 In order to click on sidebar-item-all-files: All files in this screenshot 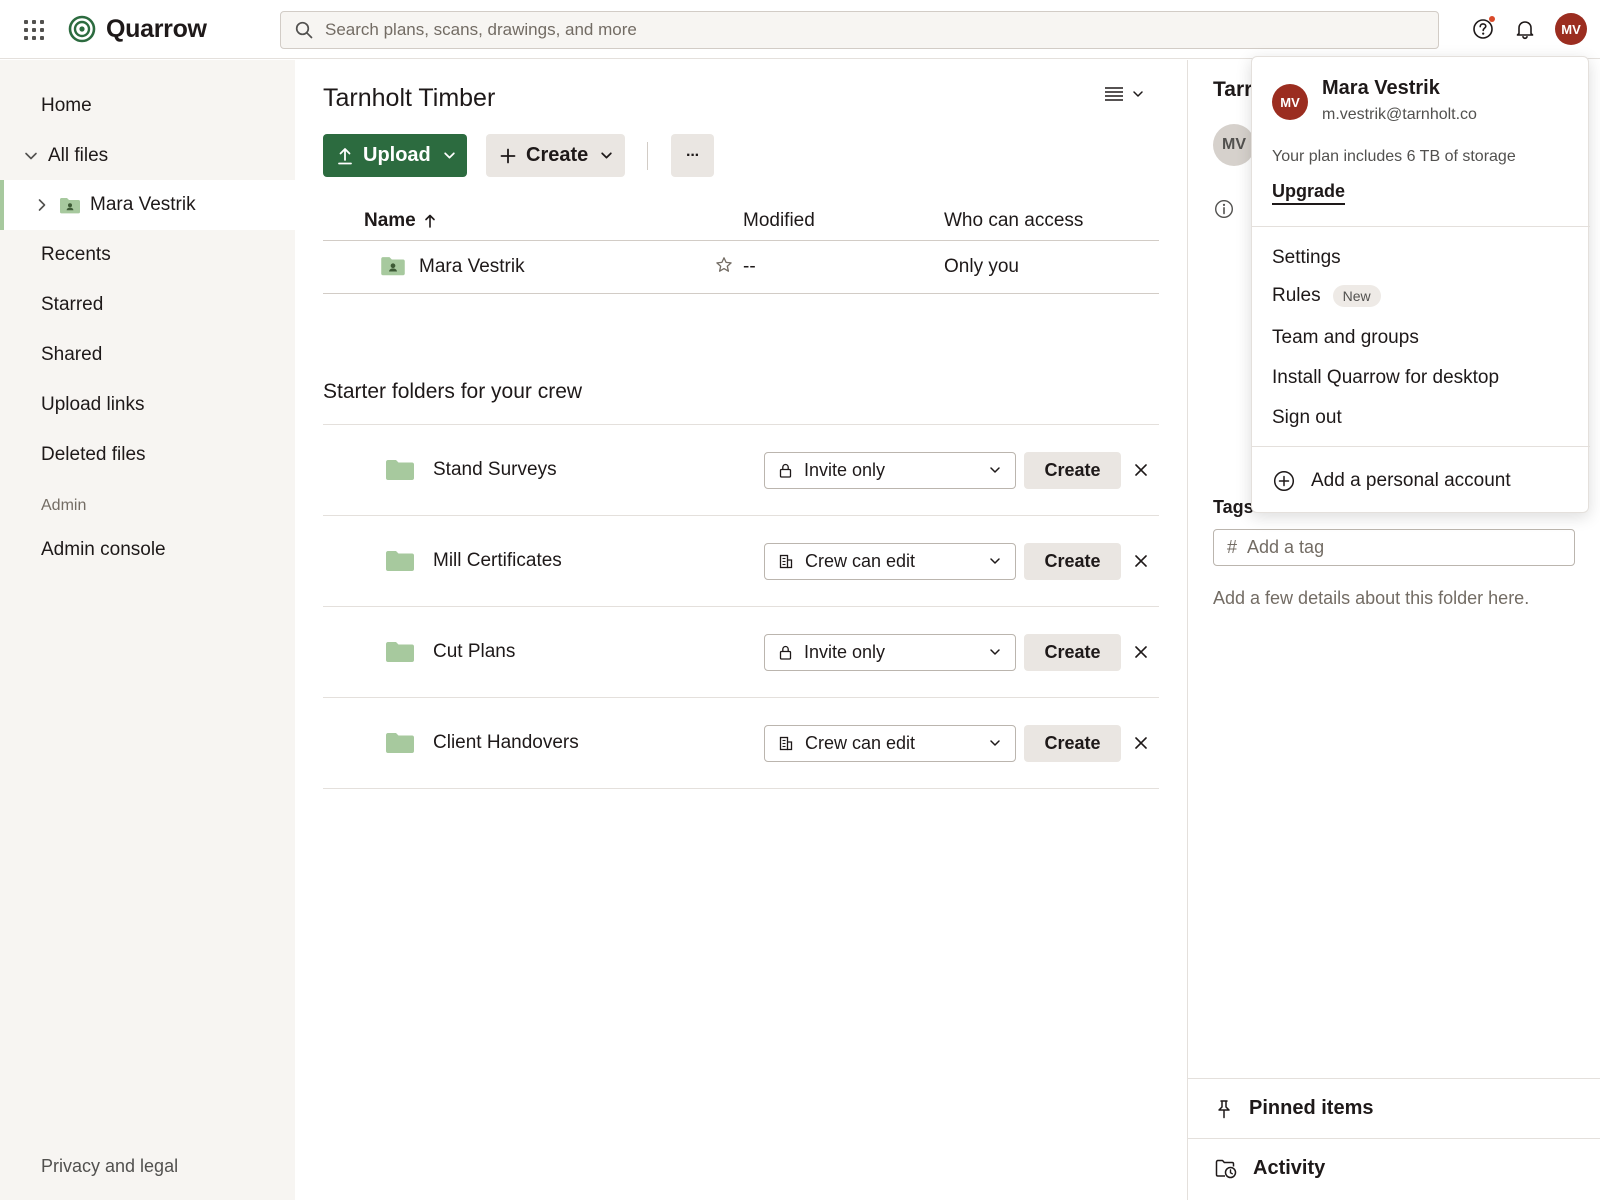, I will do `click(147, 156)`.